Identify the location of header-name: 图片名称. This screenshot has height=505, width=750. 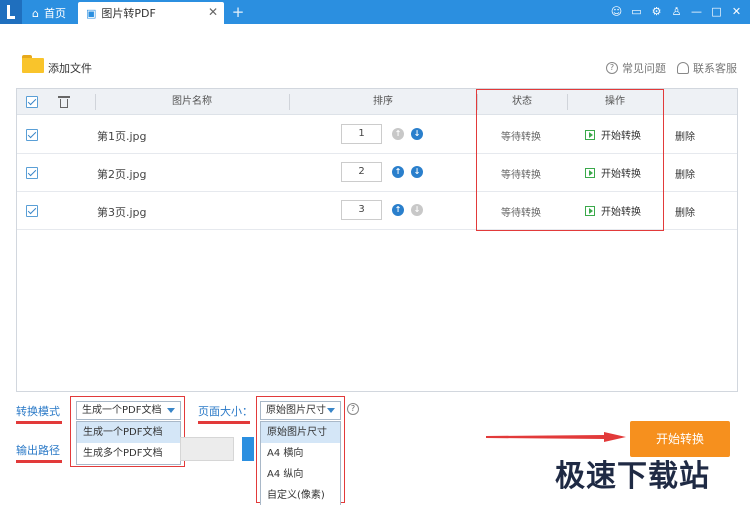
(192, 101).